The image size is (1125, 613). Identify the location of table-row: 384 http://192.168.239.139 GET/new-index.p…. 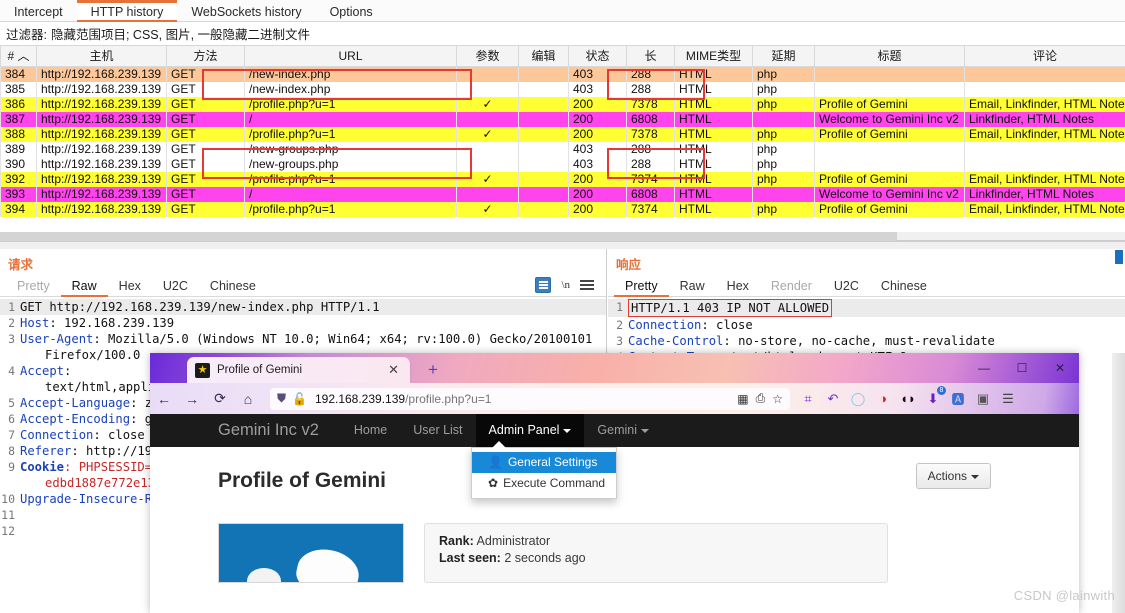
(562, 74).